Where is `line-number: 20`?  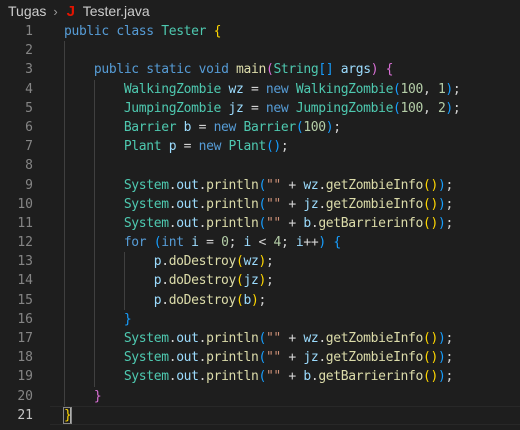 line-number: 20 is located at coordinates (25, 396).